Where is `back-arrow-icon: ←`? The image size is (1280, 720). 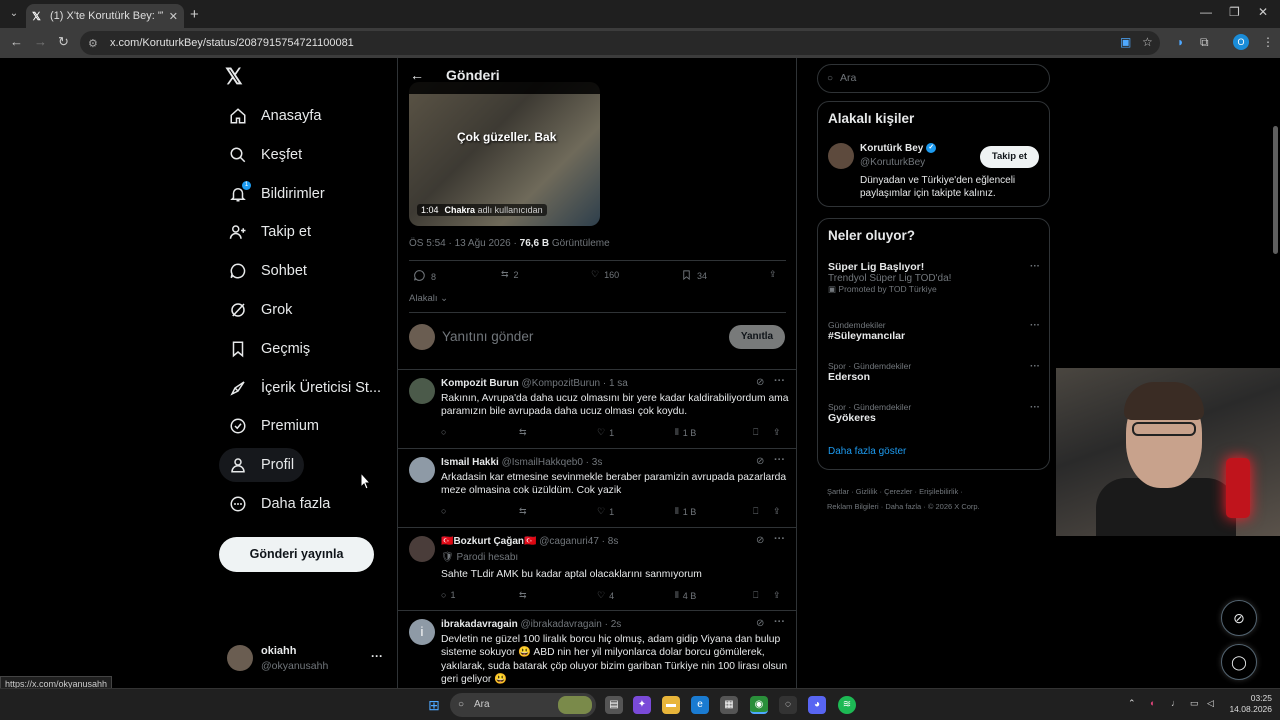 back-arrow-icon: ← is located at coordinates (417, 75).